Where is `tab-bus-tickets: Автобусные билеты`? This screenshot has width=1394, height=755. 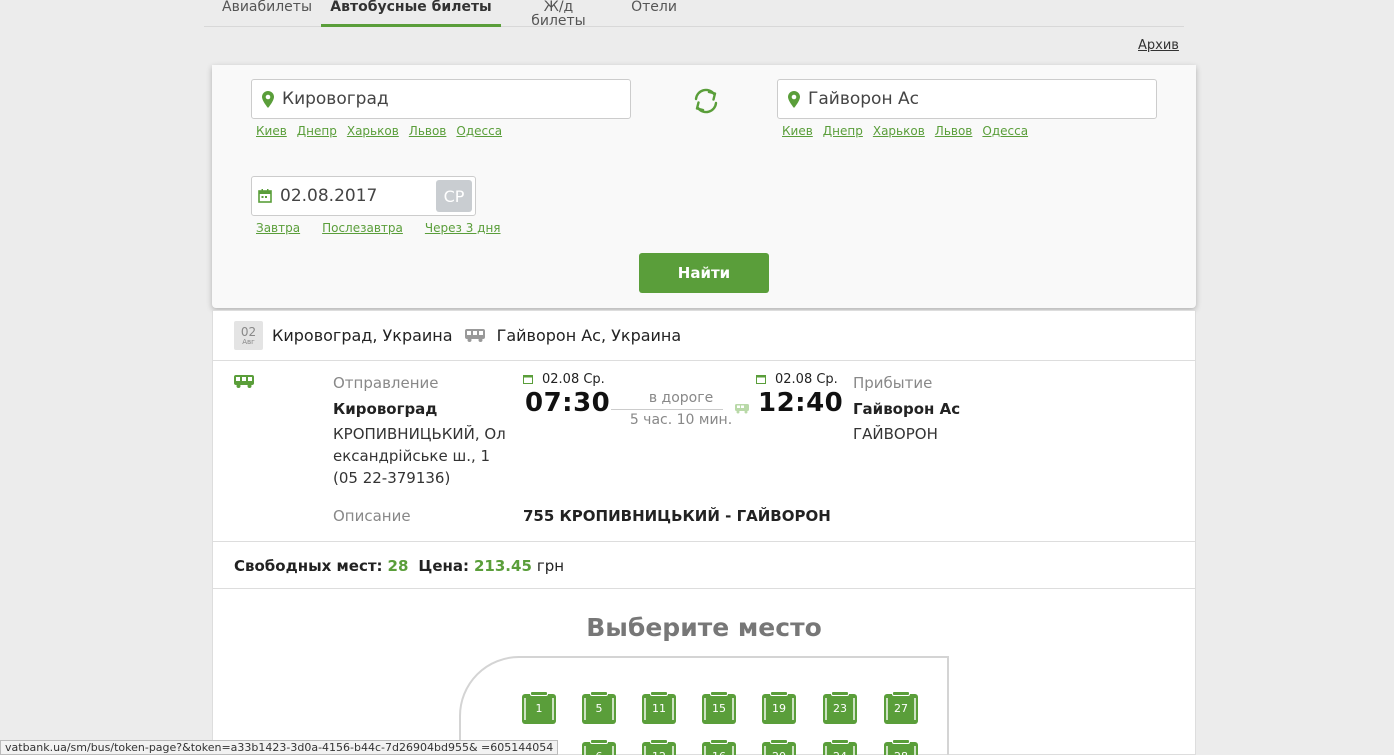
tab-bus-tickets: Автобусные билеты is located at coordinates (411, 13).